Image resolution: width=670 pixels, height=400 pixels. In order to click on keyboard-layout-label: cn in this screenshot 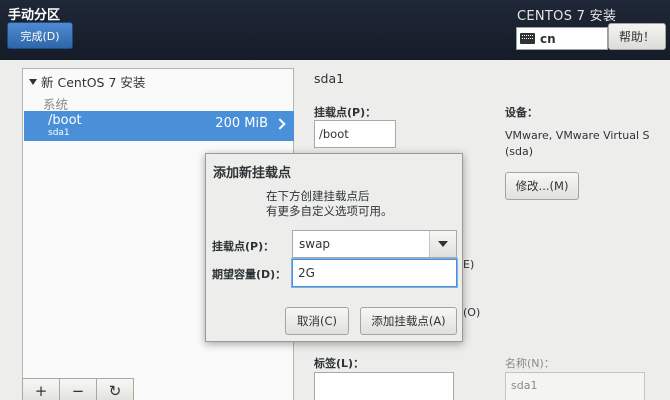, I will do `click(548, 38)`.